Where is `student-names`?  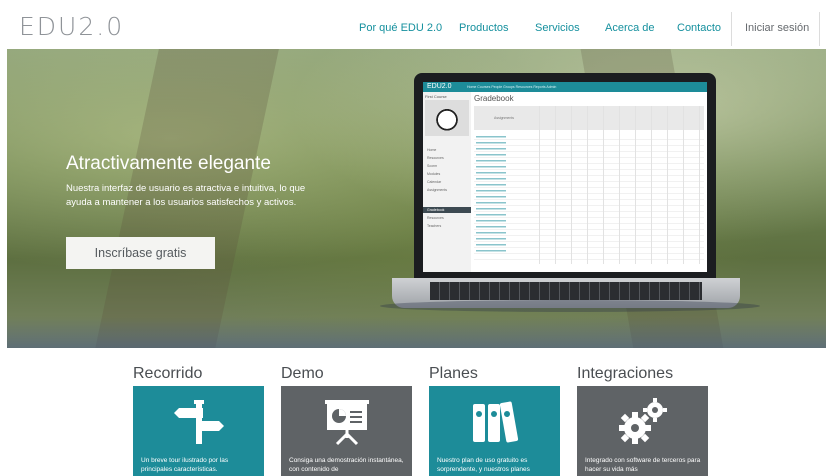 student-names is located at coordinates (491, 196).